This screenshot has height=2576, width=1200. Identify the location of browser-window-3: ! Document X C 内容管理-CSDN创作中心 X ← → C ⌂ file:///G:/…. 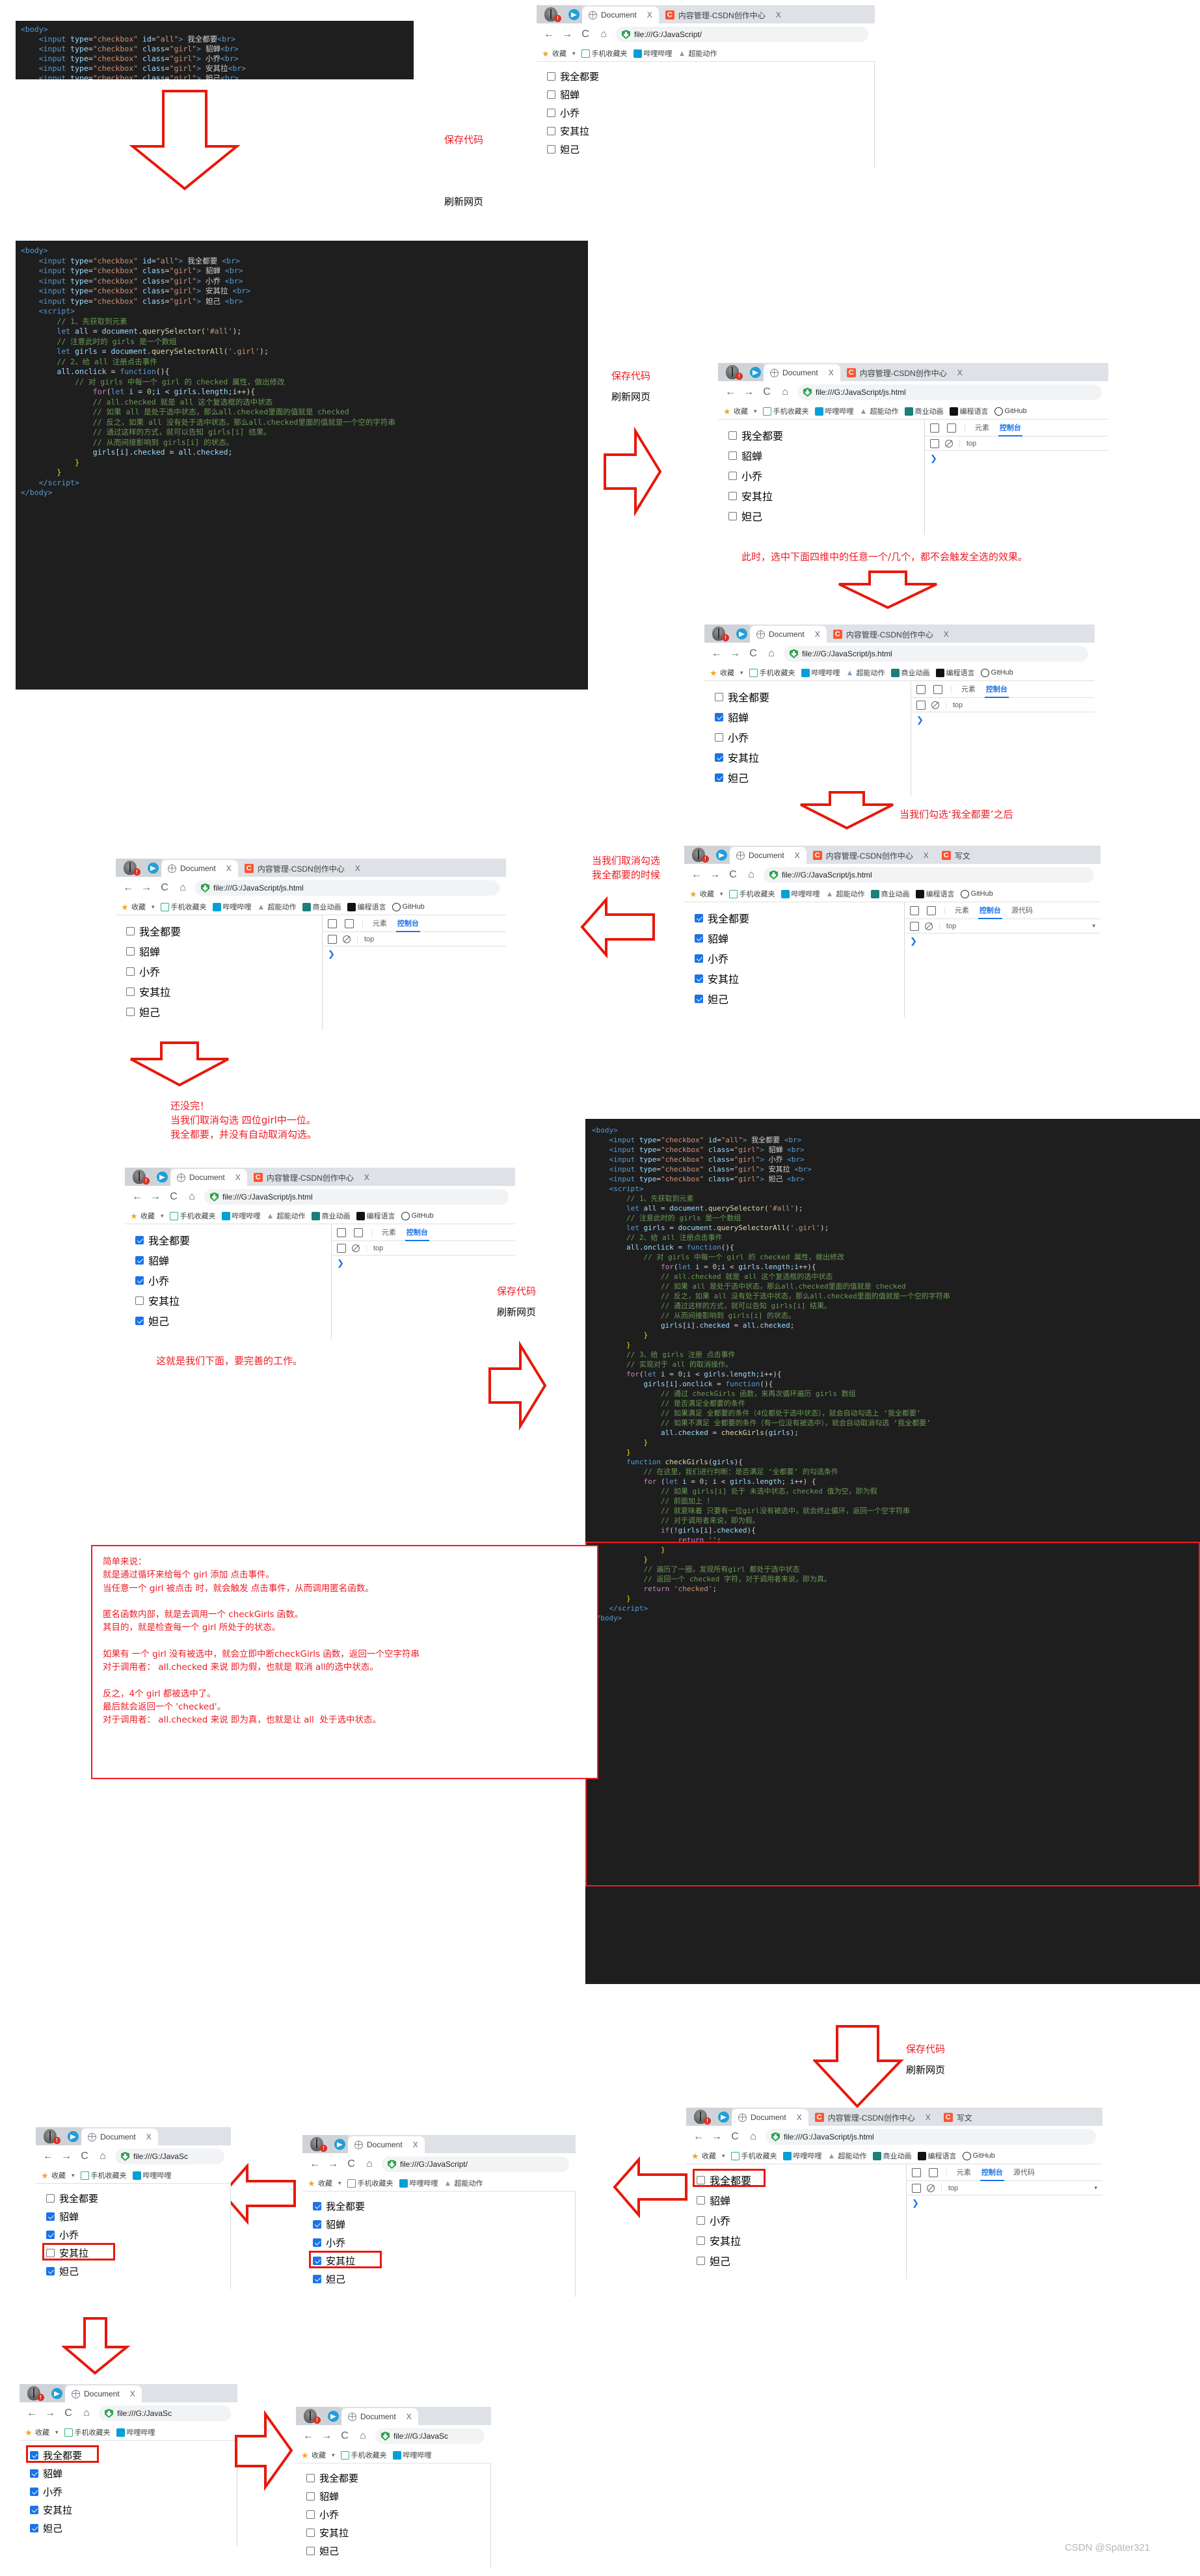
(899, 710).